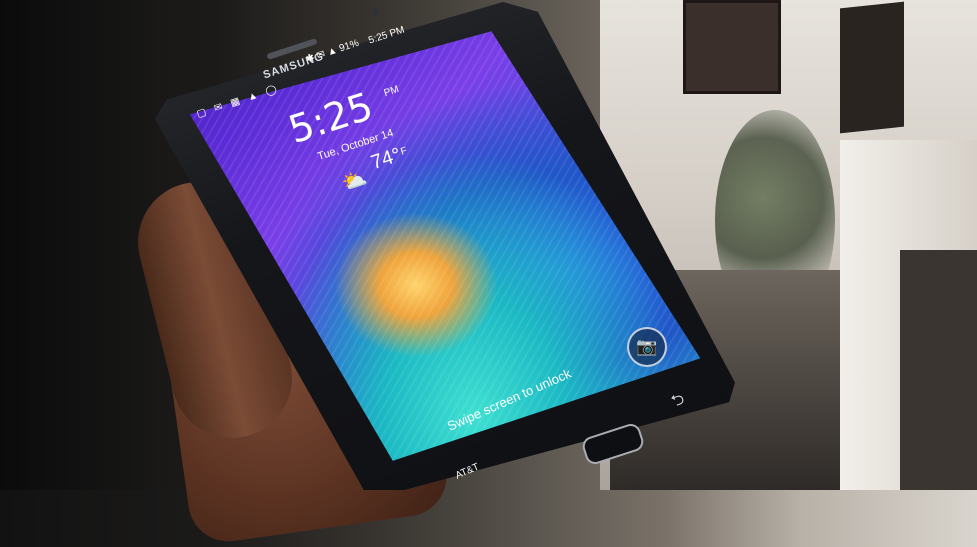 The width and height of the screenshot is (977, 547). I want to click on camera-icon: 📷, so click(647, 347).